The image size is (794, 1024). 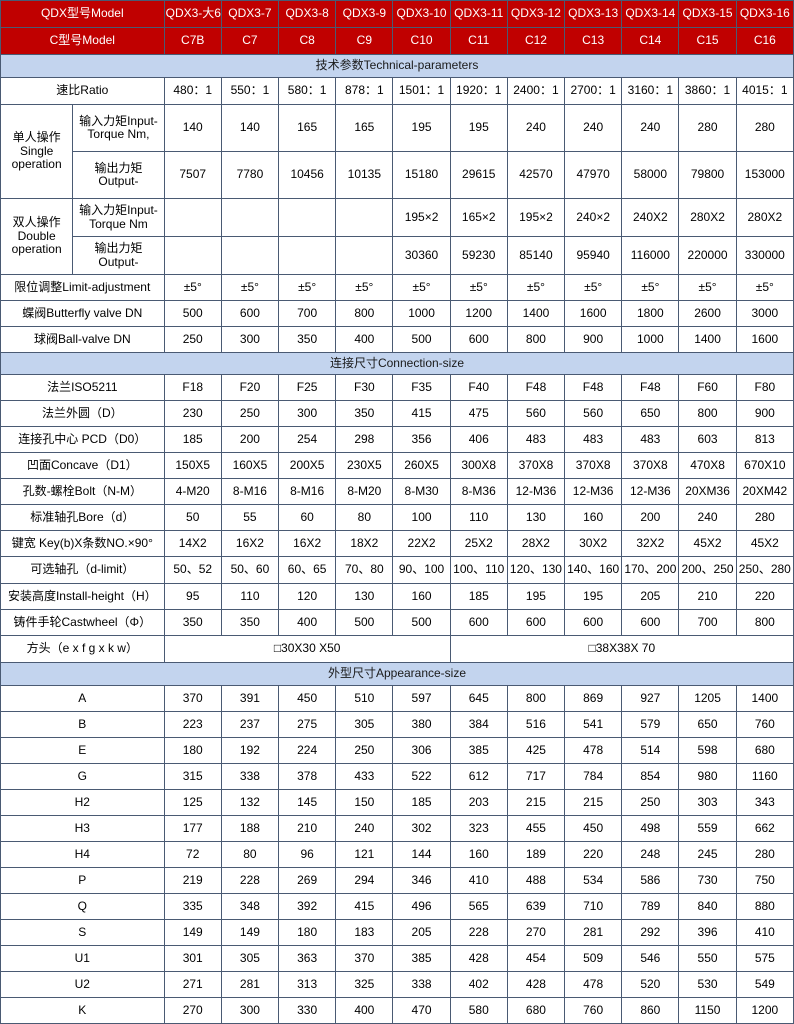 What do you see at coordinates (593, 543) in the screenshot?
I see `value-connection-6-7: 30X2` at bounding box center [593, 543].